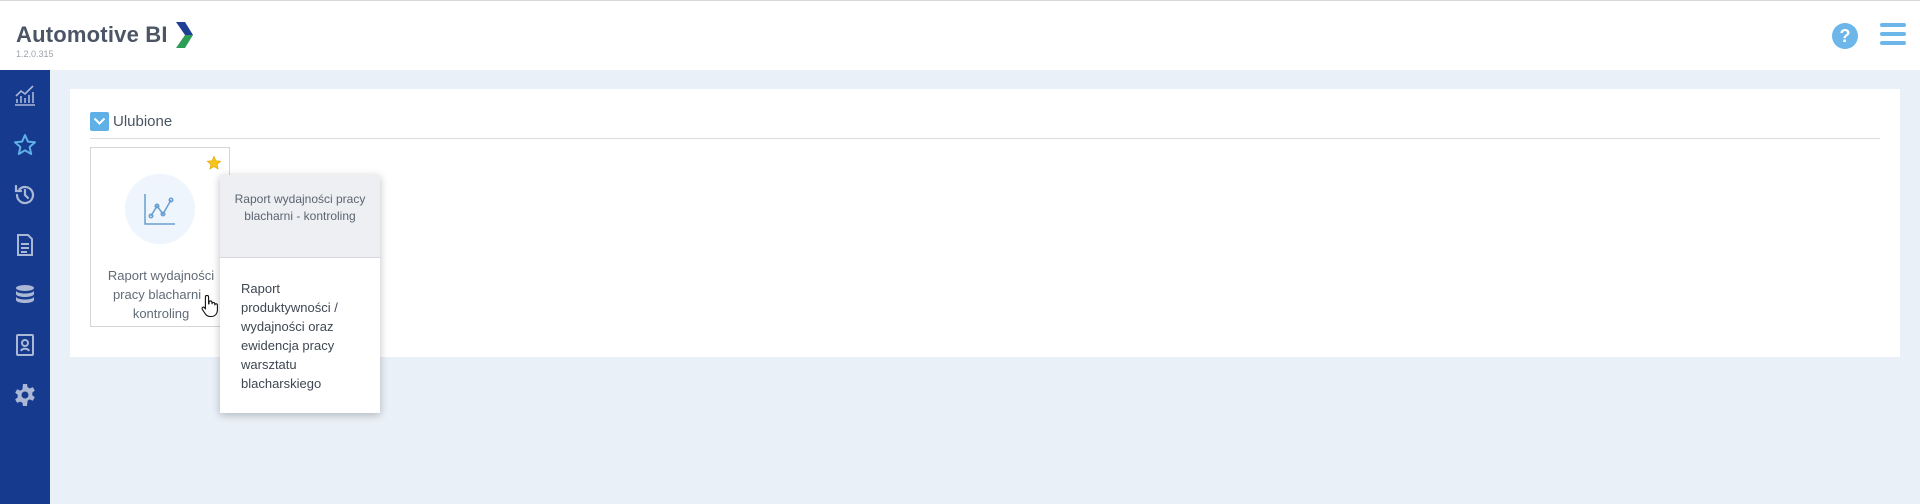  I want to click on sidebar, so click(25, 287).